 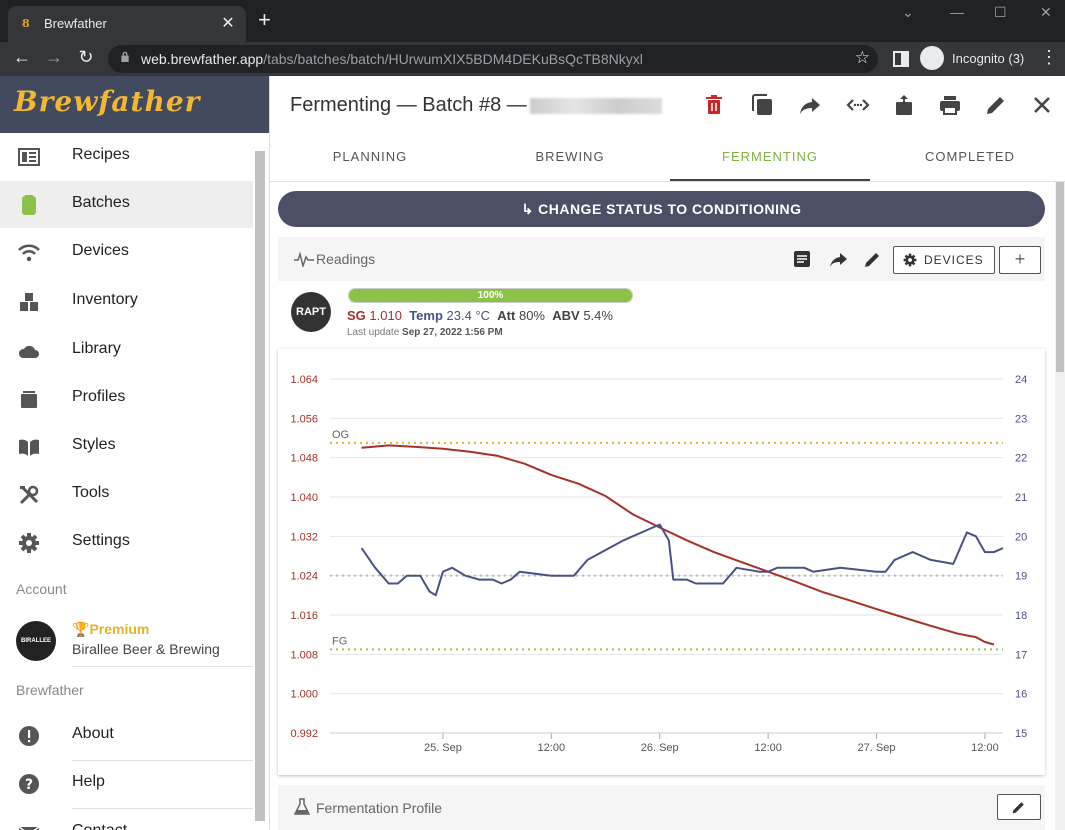 What do you see at coordinates (967, 157) in the screenshot?
I see `tab-completed: COMPLETED` at bounding box center [967, 157].